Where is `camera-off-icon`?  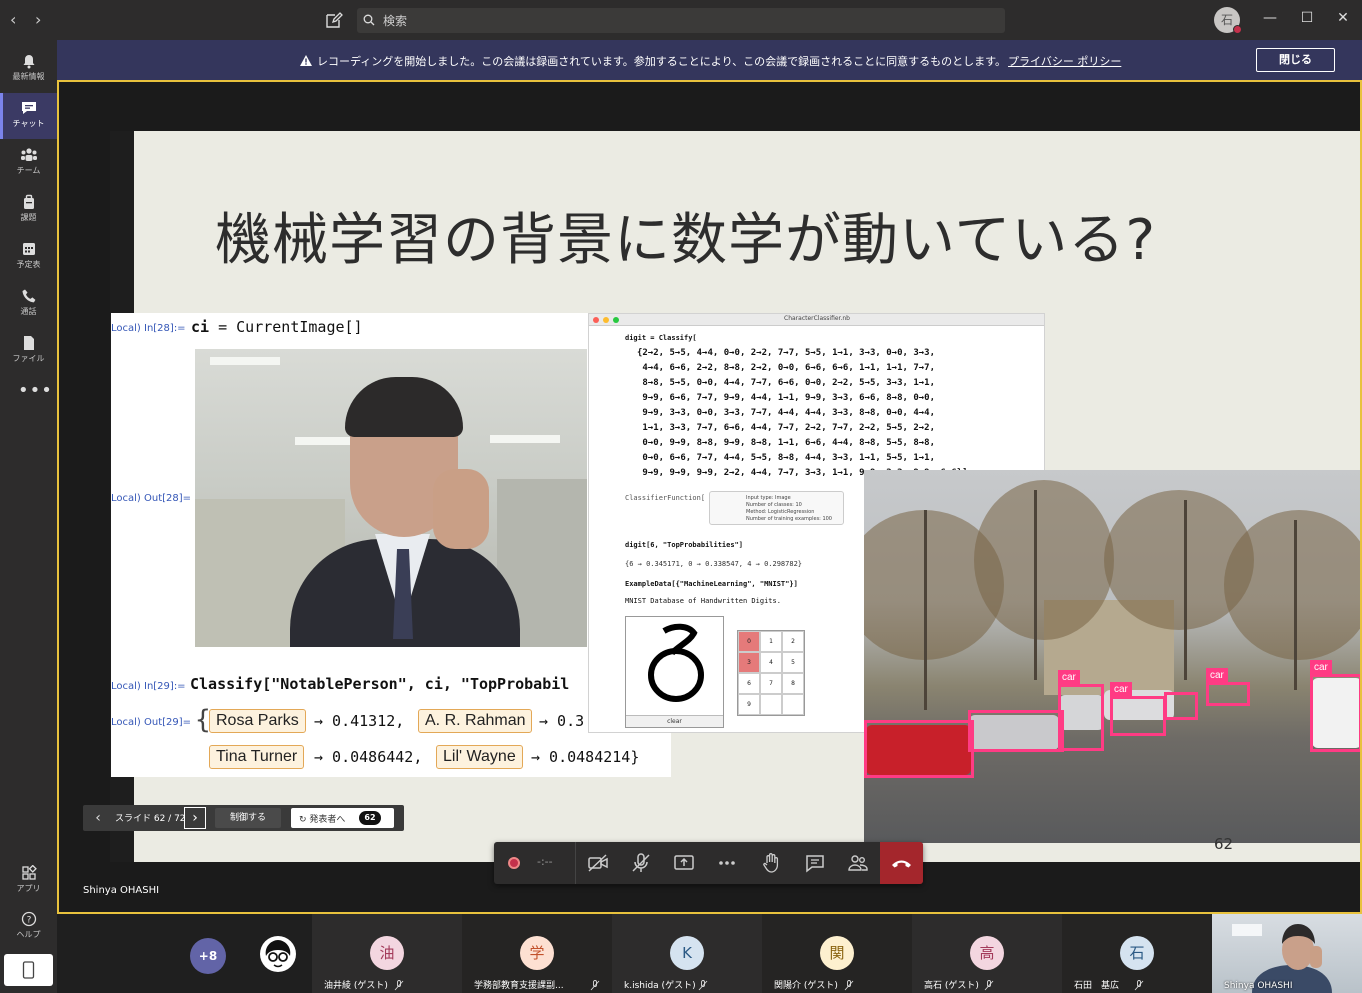
camera-off-icon is located at coordinates (598, 863).